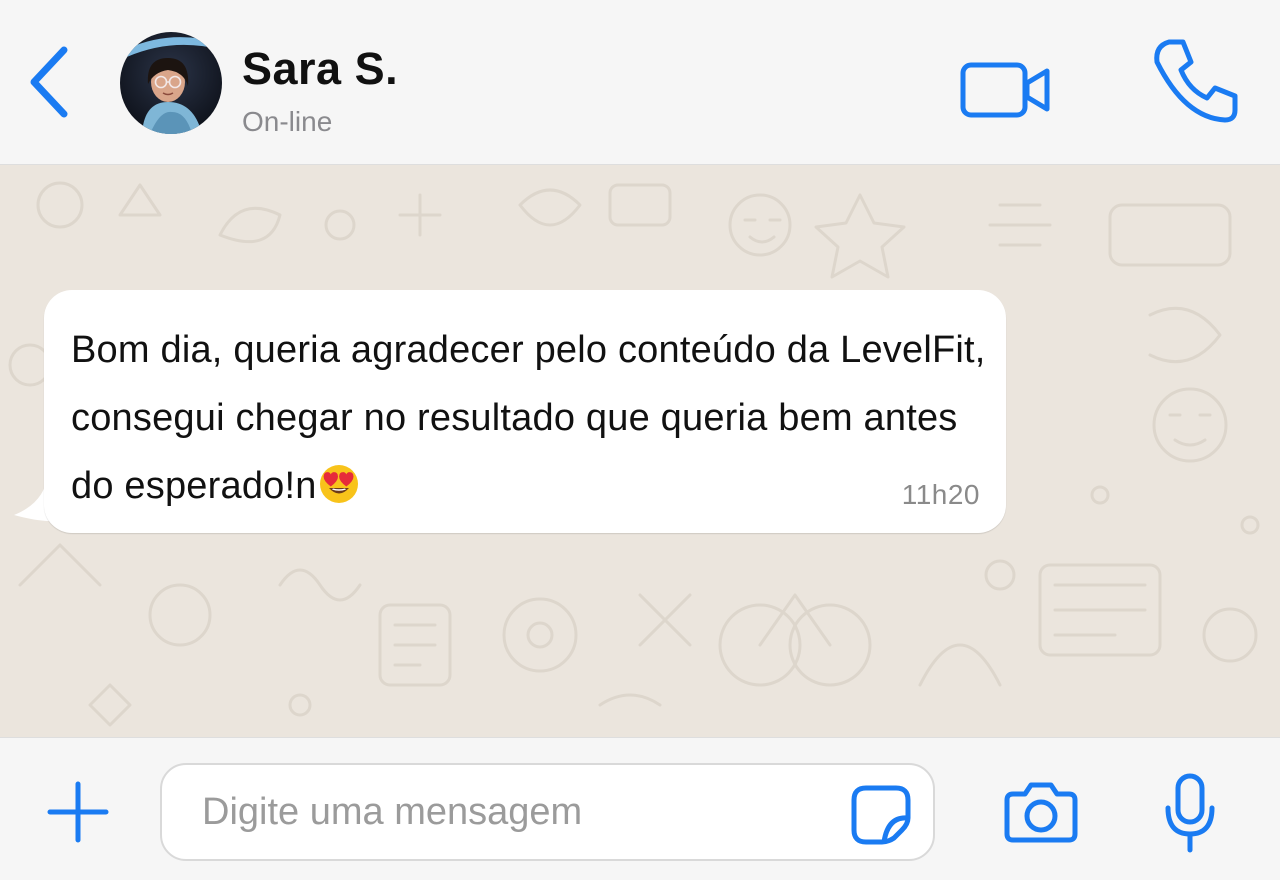 This screenshot has height=880, width=1280. I want to click on back-button, so click(48, 82).